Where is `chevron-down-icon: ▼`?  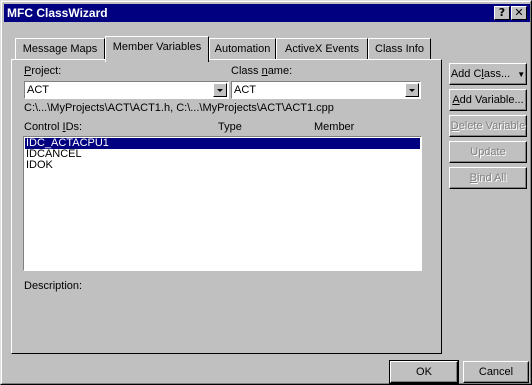 chevron-down-icon: ▼ is located at coordinates (521, 74).